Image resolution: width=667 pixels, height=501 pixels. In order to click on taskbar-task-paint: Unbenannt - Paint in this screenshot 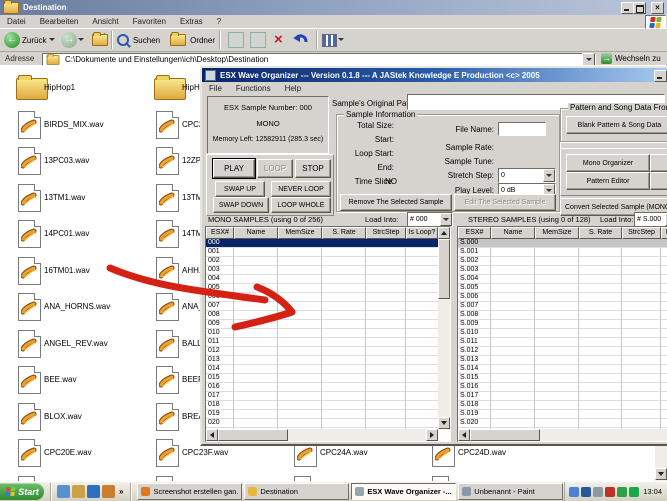, I will do `click(511, 491)`.